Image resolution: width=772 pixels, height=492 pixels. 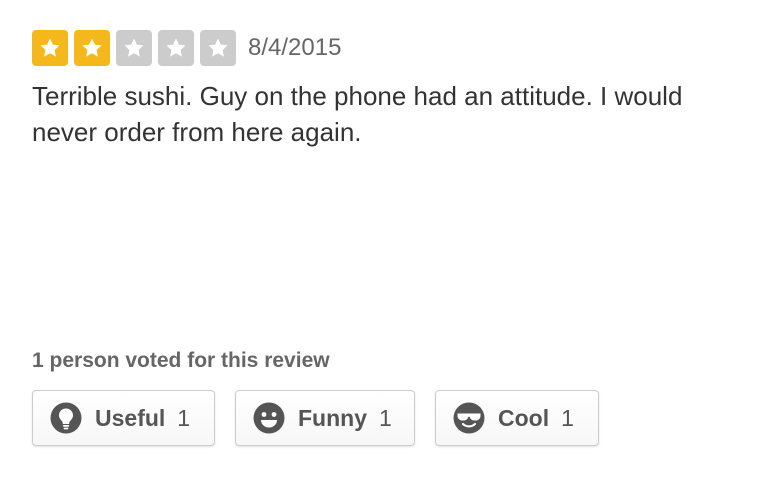 I want to click on vote-buttons: Useful 1 Funny 1 Cool 1, so click(x=392, y=418).